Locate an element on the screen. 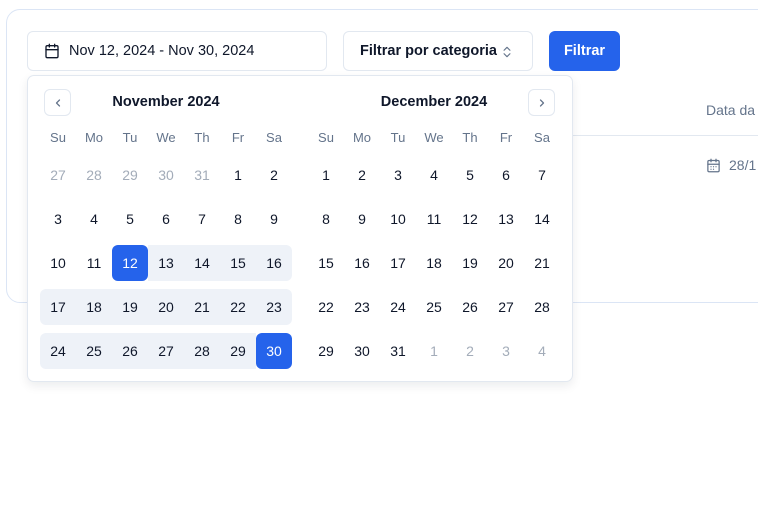  day-cell: 15 is located at coordinates (326, 263).